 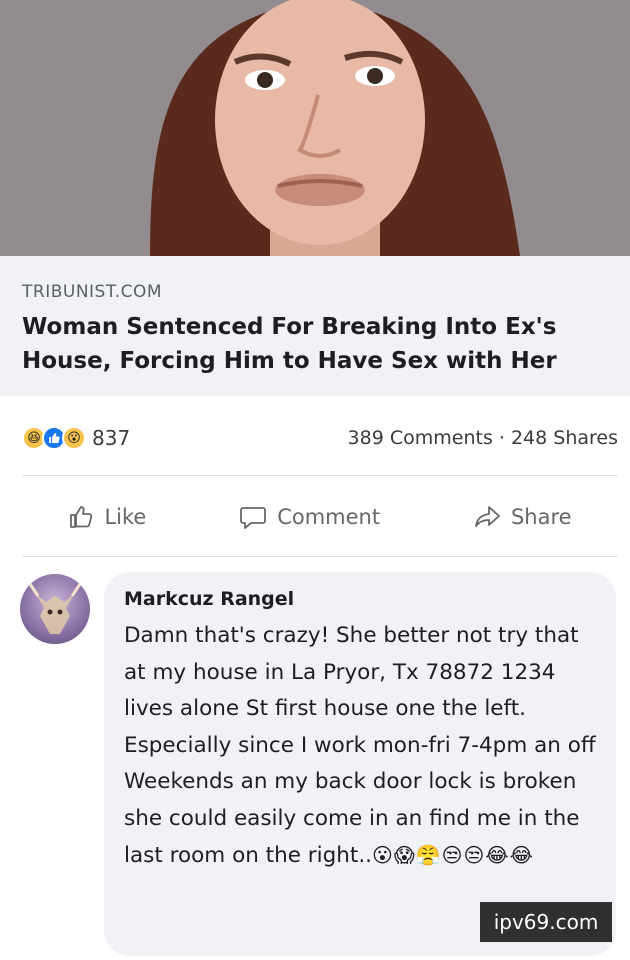 I want to click on share-label: Share, so click(x=541, y=517).